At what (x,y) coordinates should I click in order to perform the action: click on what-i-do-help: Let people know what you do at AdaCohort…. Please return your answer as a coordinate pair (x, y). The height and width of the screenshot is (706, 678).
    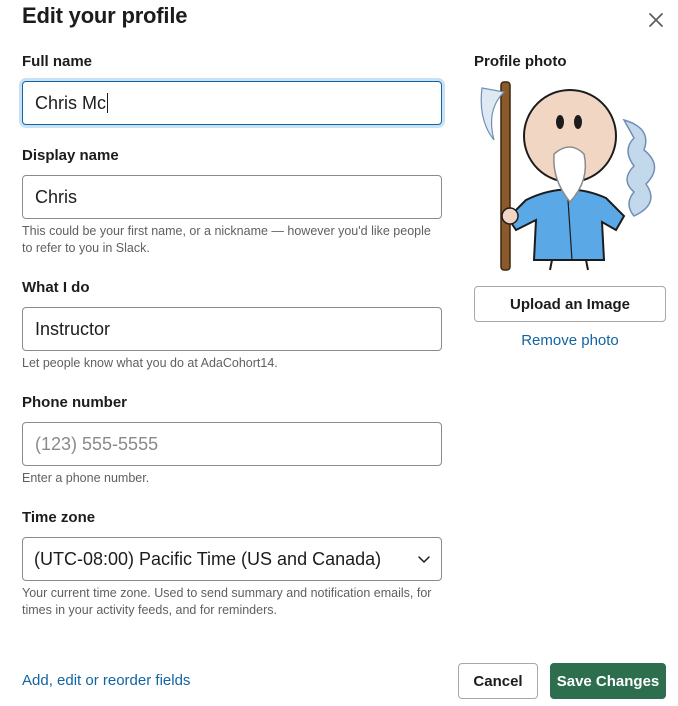
    Looking at the image, I should click on (150, 363).